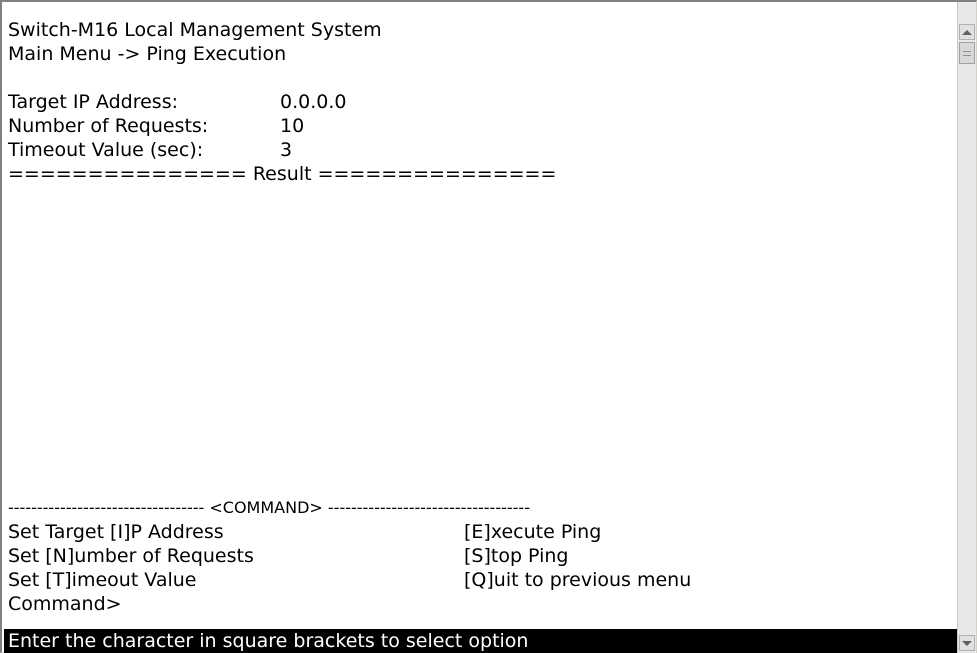  I want to click on field-value: 10, so click(292, 126).